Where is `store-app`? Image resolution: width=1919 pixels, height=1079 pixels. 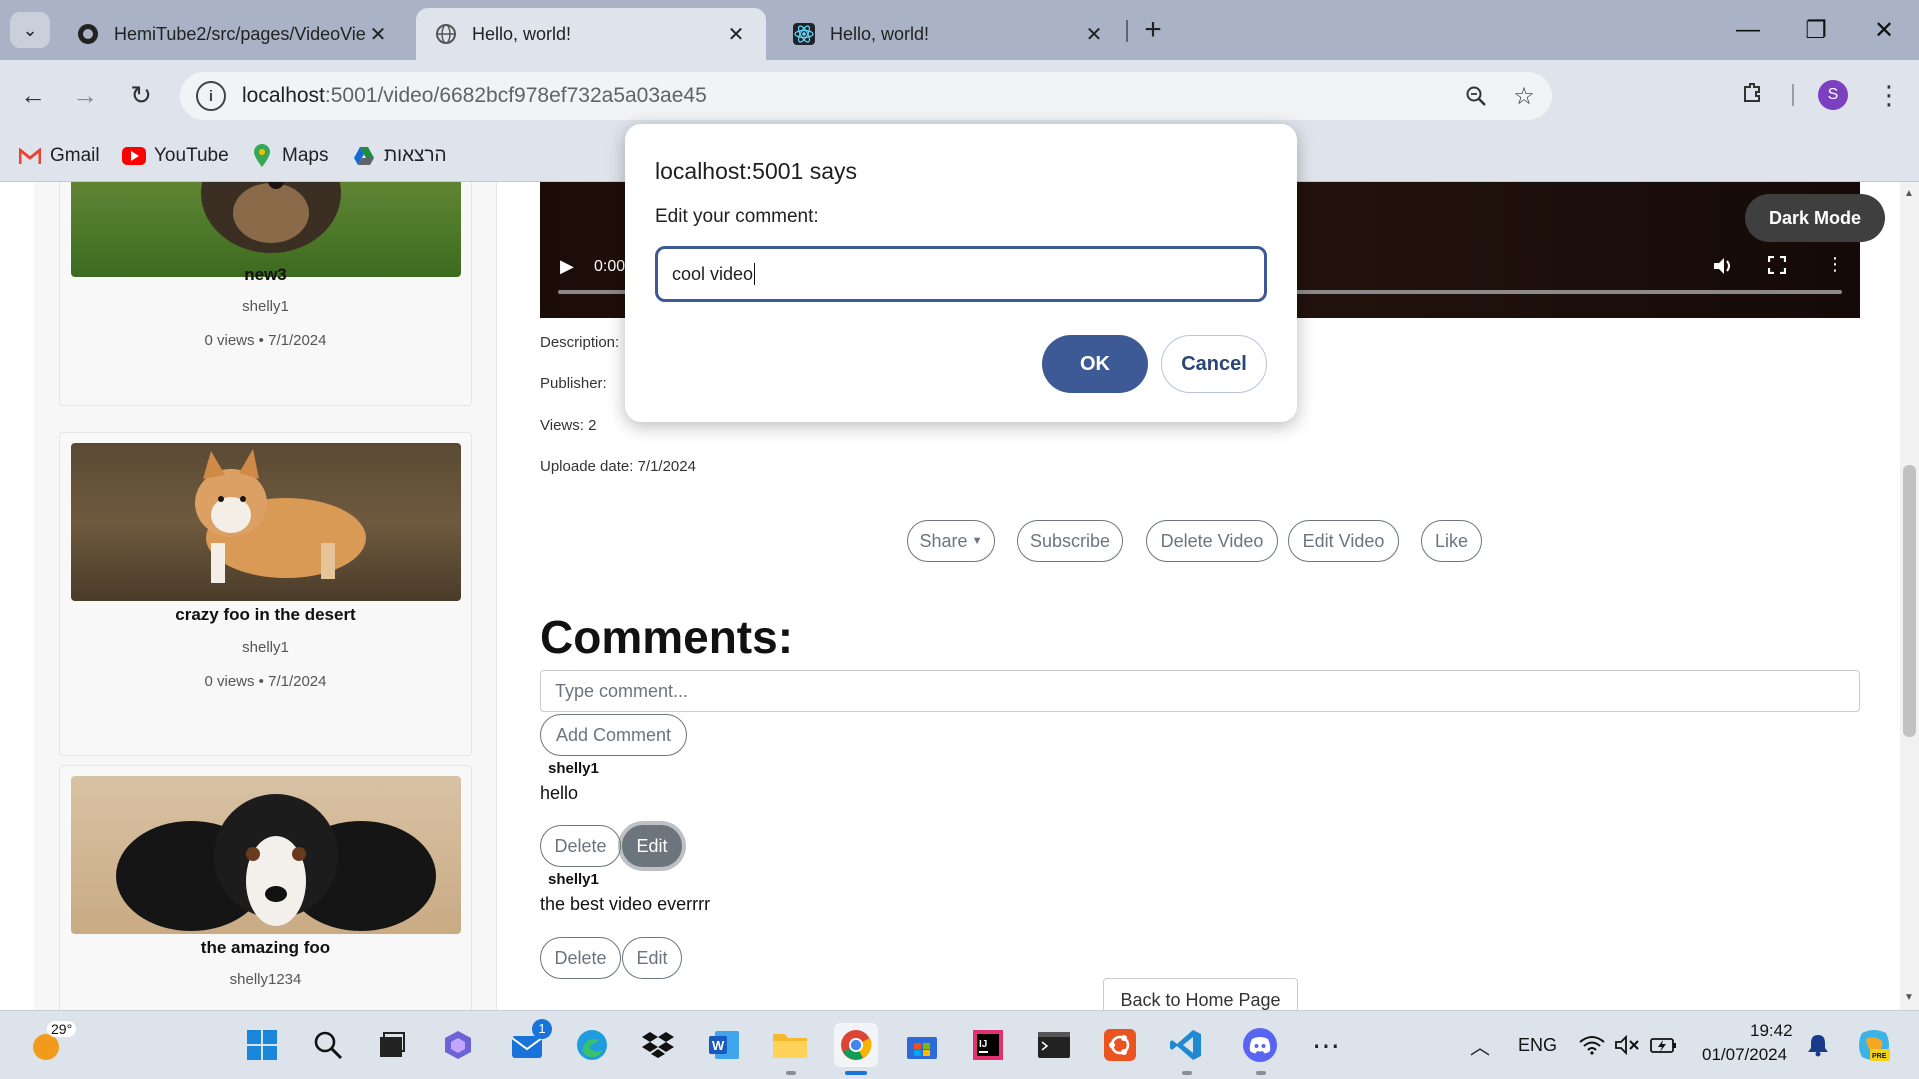 store-app is located at coordinates (922, 1045).